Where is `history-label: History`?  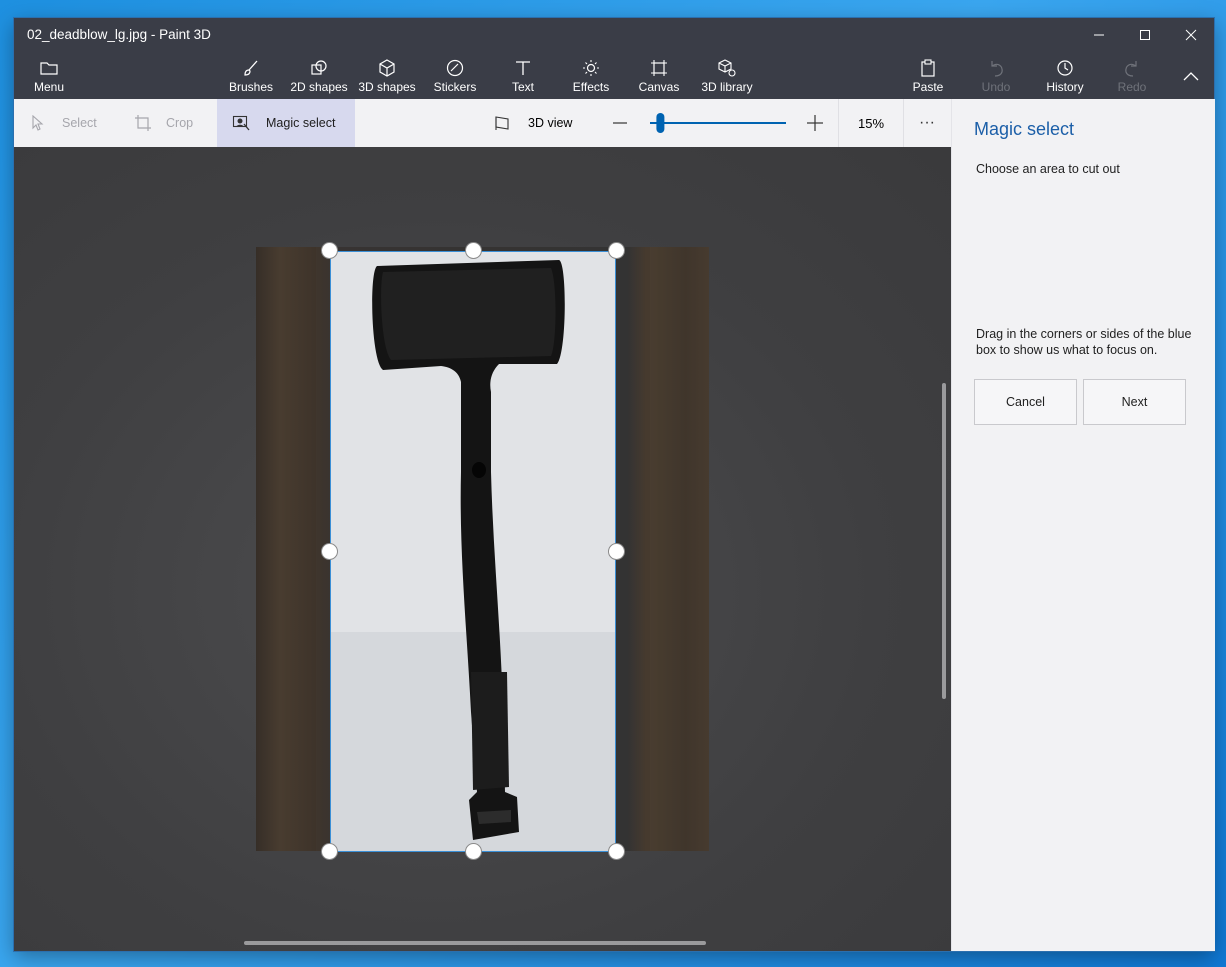 history-label: History is located at coordinates (1065, 87).